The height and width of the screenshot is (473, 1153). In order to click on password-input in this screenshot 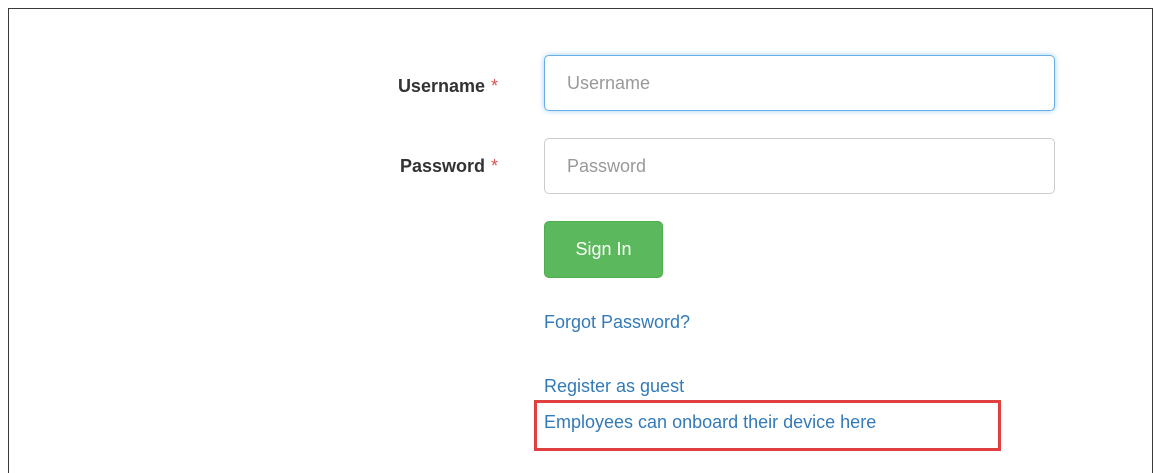, I will do `click(799, 166)`.